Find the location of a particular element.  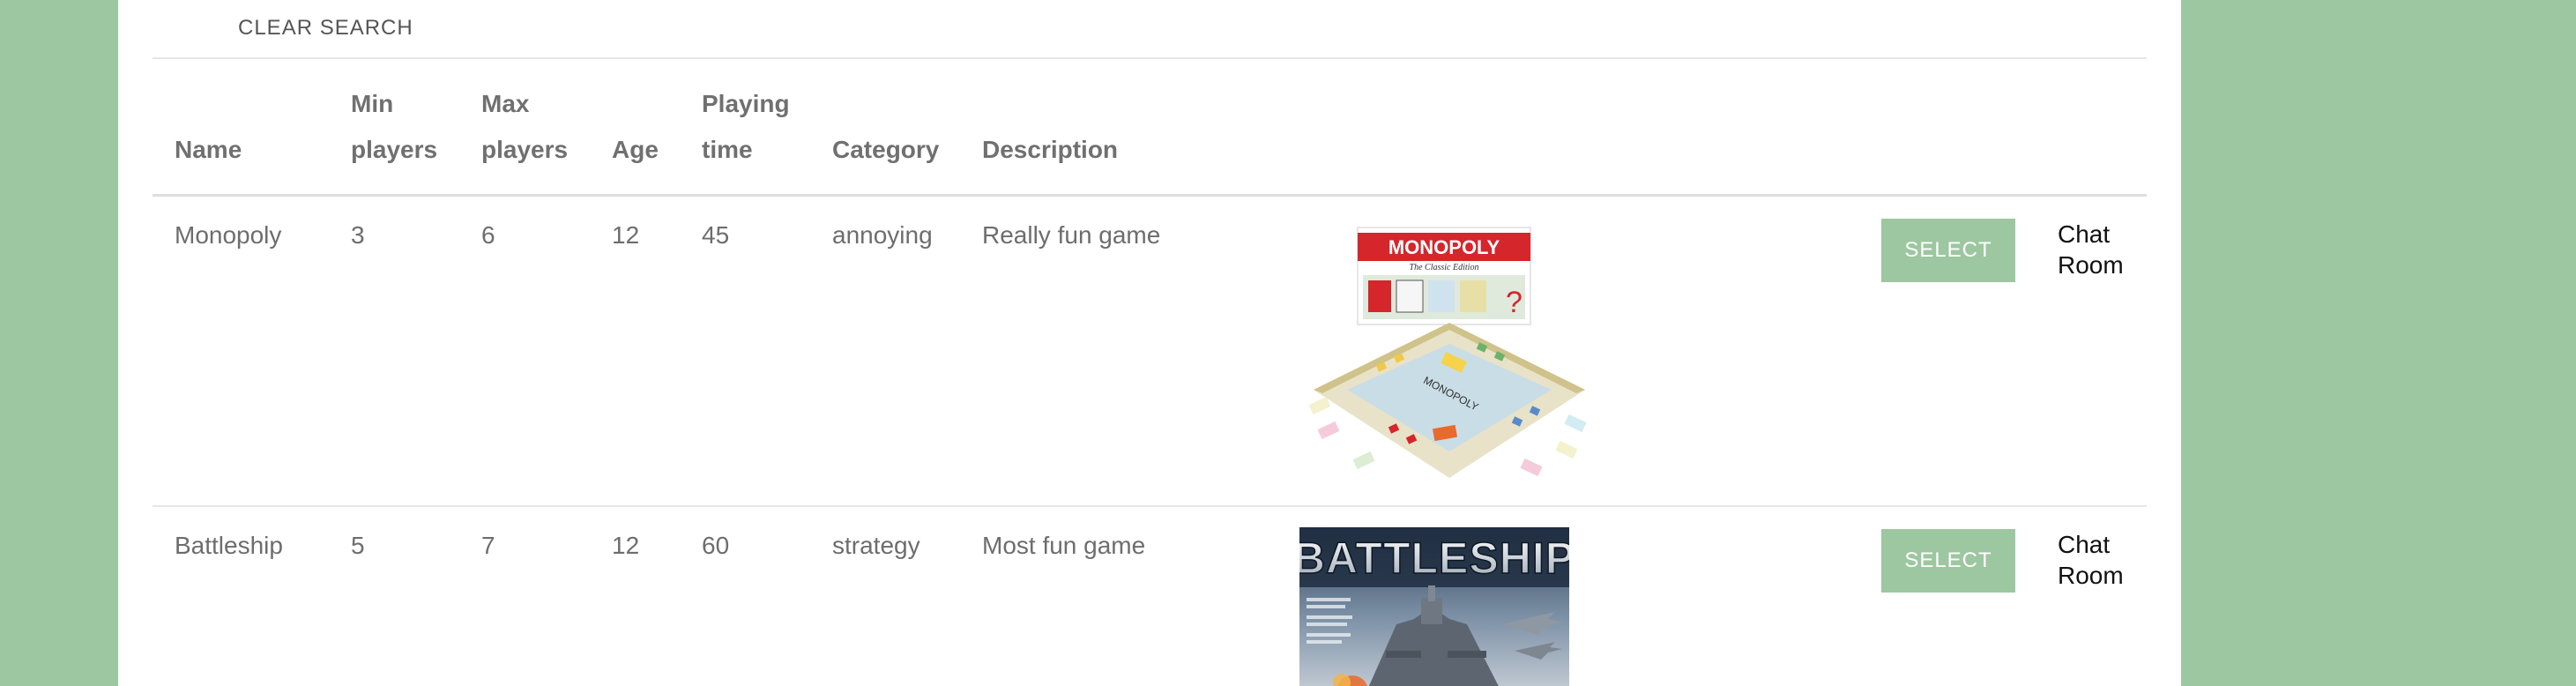

divider is located at coordinates (1150, 58).